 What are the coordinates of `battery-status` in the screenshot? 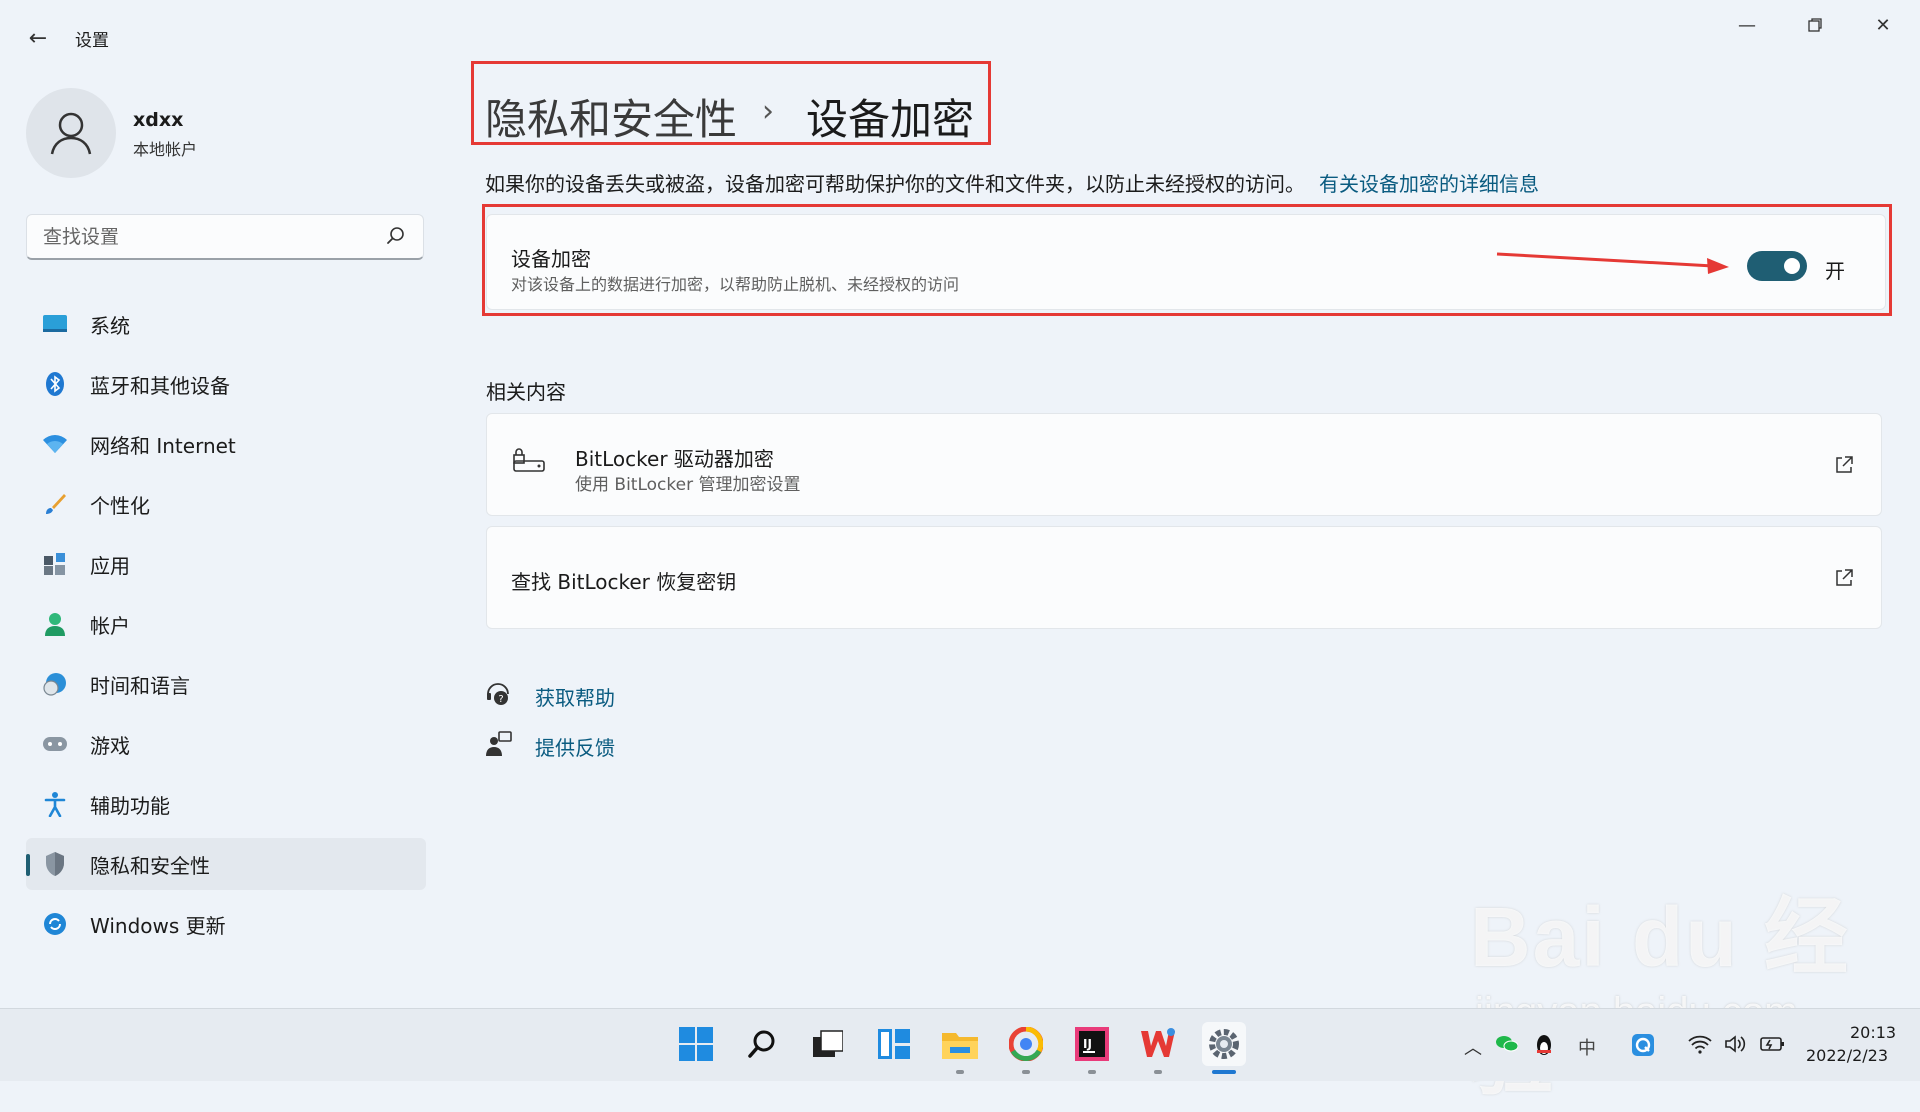 It's located at (1773, 1046).